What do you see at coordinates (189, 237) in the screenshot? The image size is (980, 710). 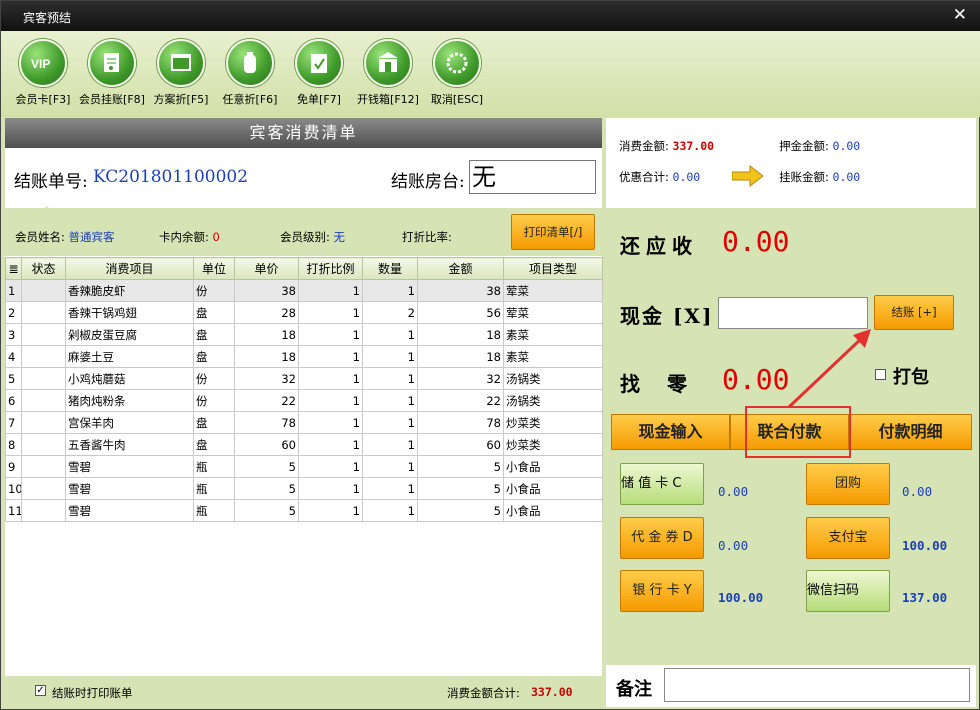 I see `card-balance-field: 卡内余额: 0` at bounding box center [189, 237].